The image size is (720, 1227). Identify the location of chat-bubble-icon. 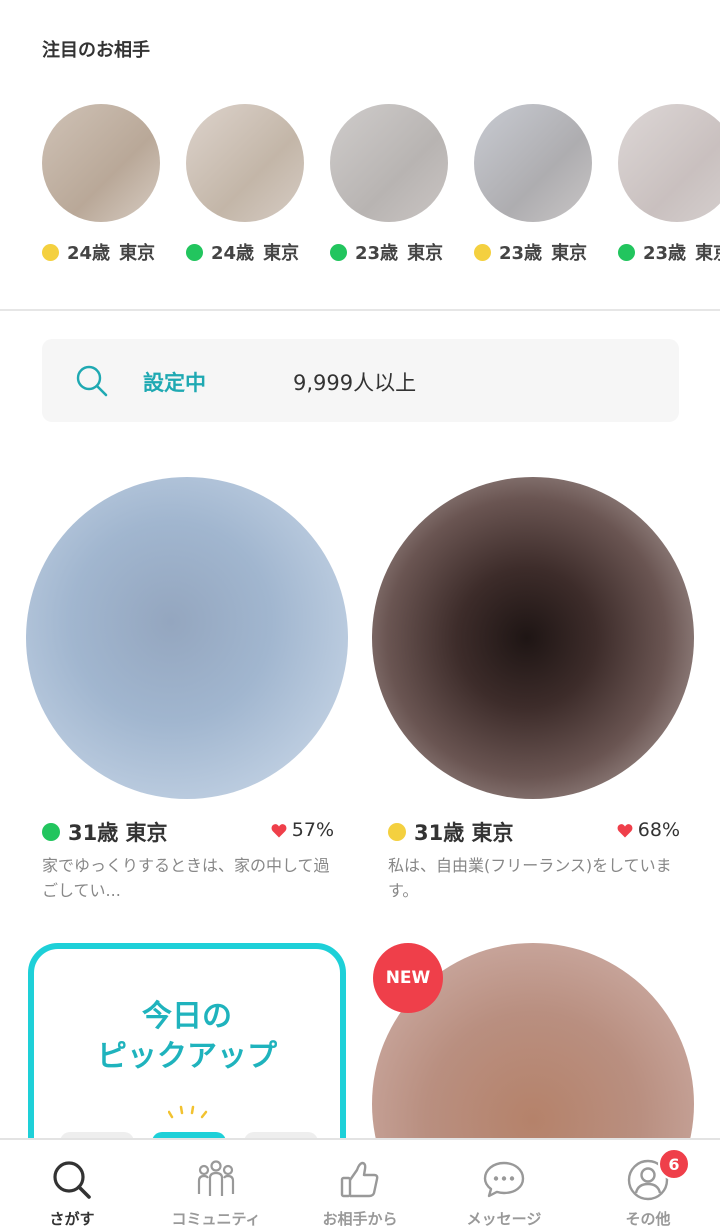
(504, 1179).